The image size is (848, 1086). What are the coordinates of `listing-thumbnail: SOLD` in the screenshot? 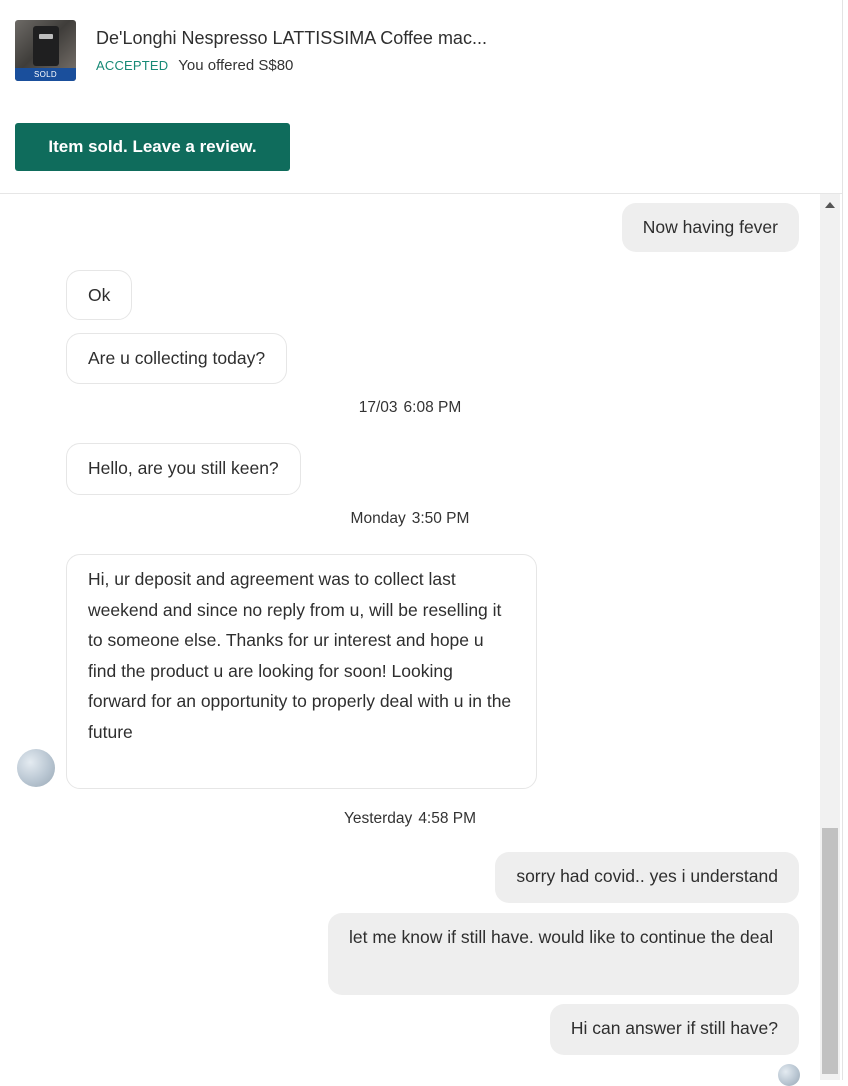 It's located at (45, 50).